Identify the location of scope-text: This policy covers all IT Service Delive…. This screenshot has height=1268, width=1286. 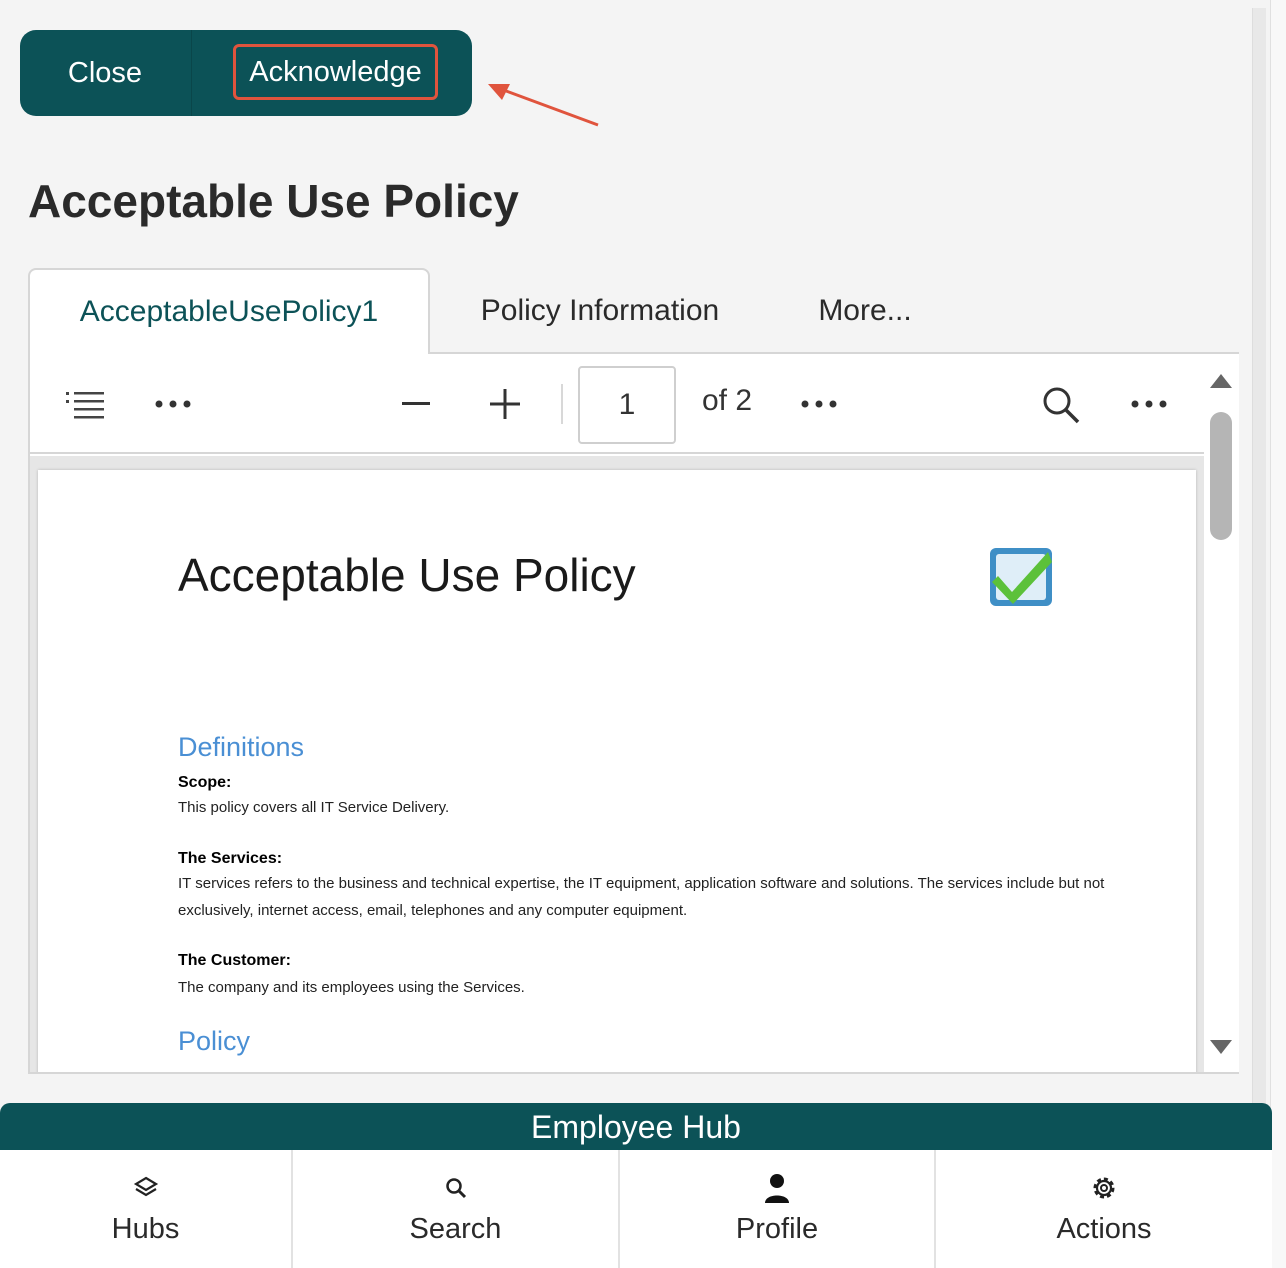
(314, 807).